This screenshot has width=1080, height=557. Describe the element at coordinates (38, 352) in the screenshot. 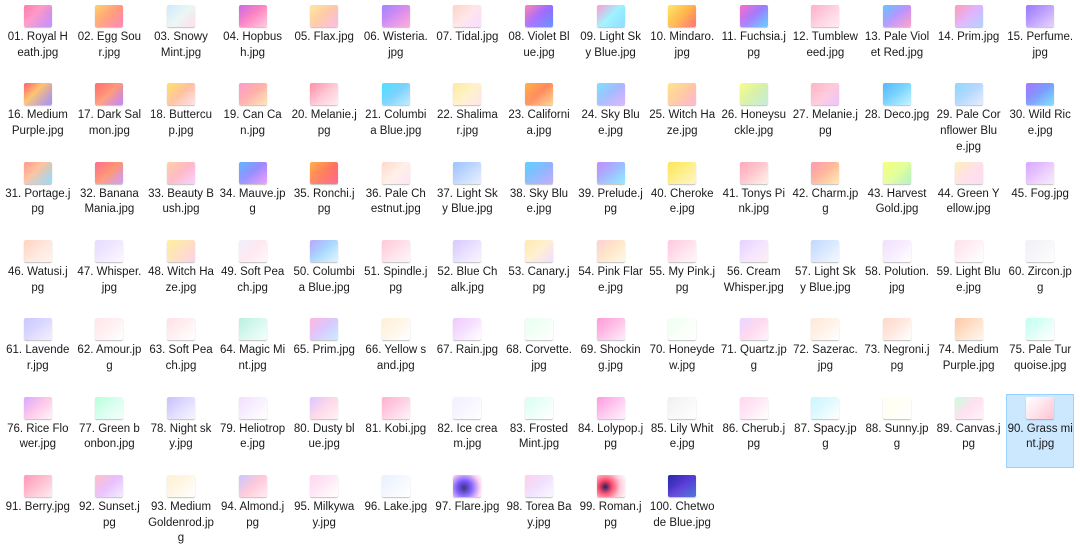

I see `file-item: 61. Lavender.jpg` at that location.